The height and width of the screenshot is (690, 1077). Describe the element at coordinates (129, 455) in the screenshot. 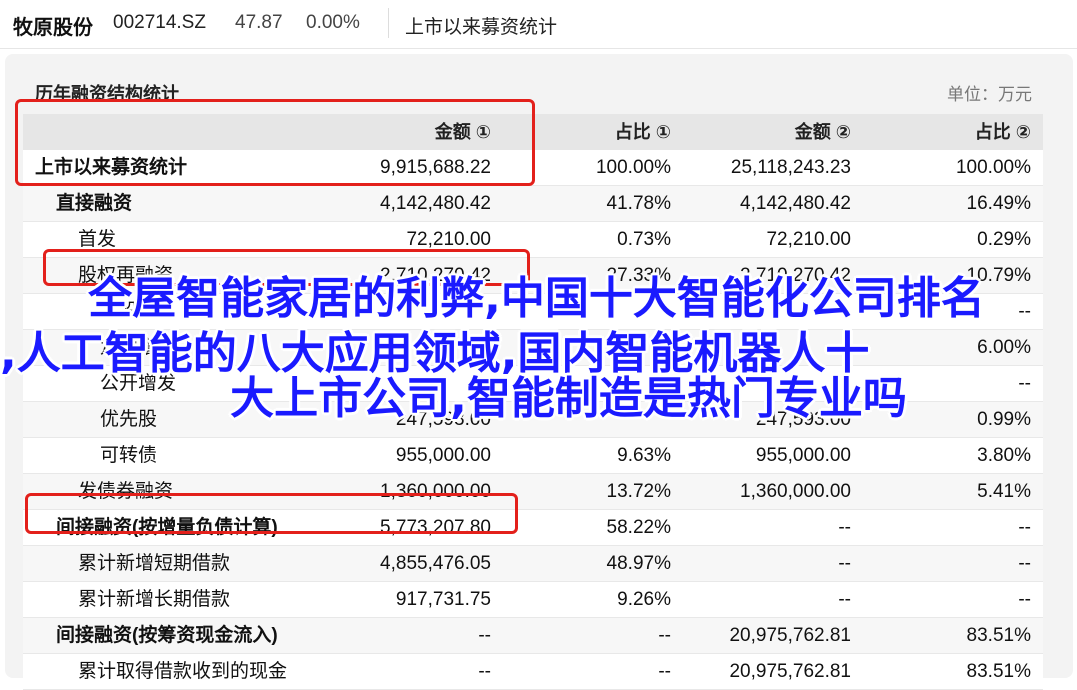

I see `row-label: 可转债` at that location.